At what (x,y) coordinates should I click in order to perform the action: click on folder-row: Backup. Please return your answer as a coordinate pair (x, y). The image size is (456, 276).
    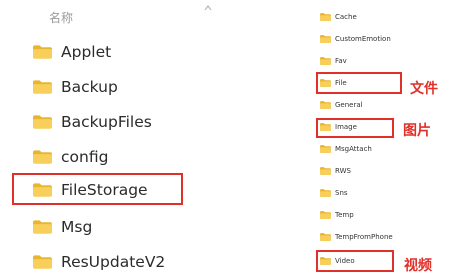
    Looking at the image, I should click on (75, 87).